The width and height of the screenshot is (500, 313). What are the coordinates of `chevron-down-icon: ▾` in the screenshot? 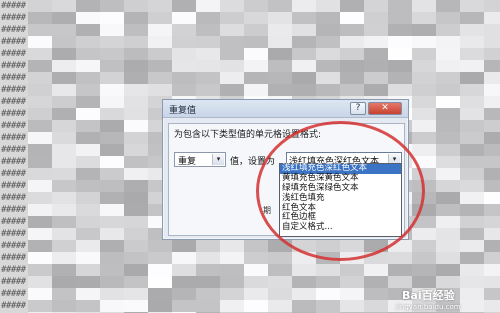 It's located at (218, 159).